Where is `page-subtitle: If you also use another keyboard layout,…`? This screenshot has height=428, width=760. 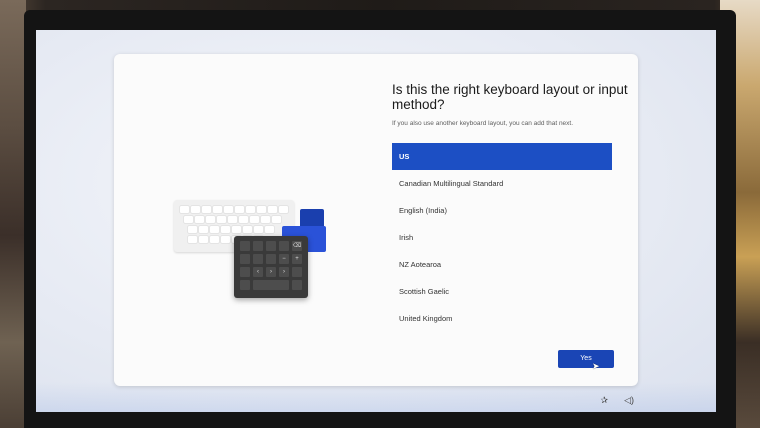
page-subtitle: If you also use another keyboard layout,… is located at coordinates (483, 123).